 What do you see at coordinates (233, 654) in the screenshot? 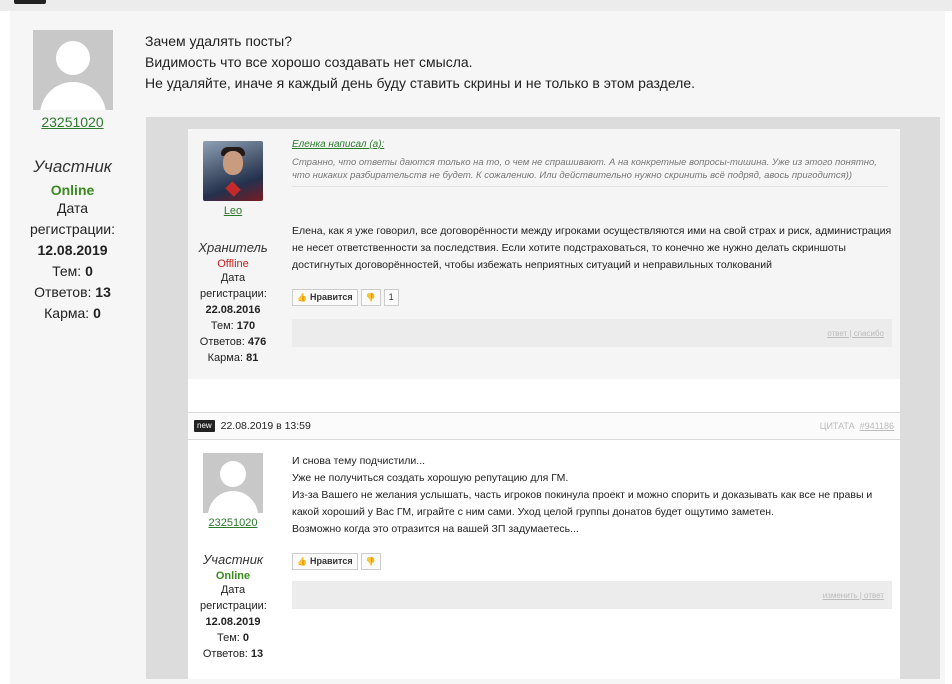
I see `post2-author-answers: Ответов: 13` at bounding box center [233, 654].